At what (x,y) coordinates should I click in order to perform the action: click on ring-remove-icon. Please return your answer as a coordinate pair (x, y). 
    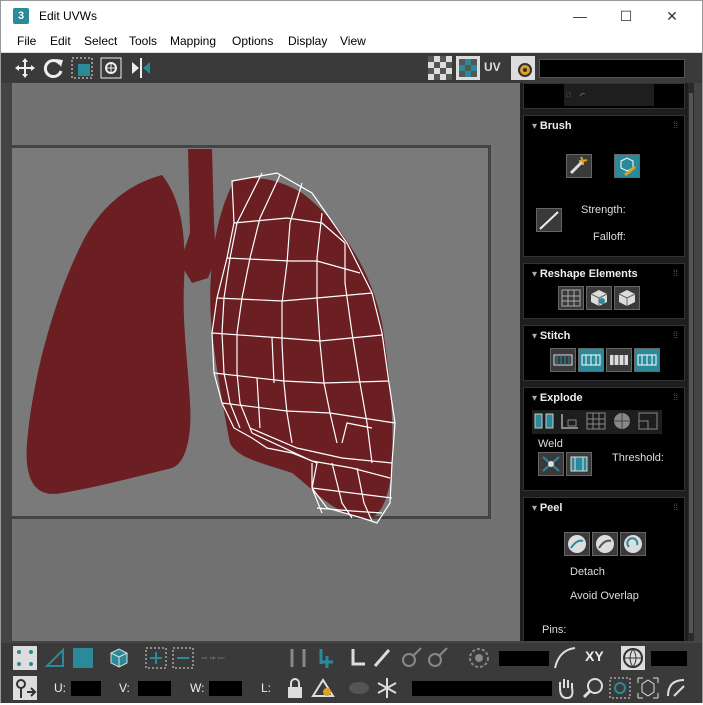
    Looking at the image, I should click on (357, 658).